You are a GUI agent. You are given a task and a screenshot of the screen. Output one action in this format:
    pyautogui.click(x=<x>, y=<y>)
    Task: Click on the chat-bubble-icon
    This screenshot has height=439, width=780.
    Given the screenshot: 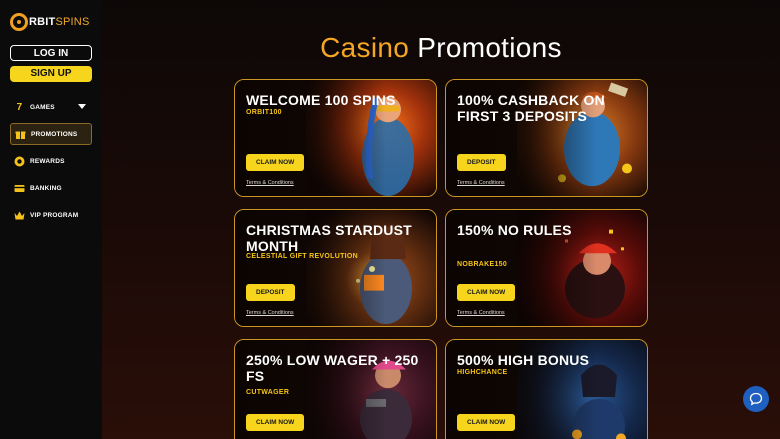 What is the action you would take?
    pyautogui.click(x=756, y=399)
    